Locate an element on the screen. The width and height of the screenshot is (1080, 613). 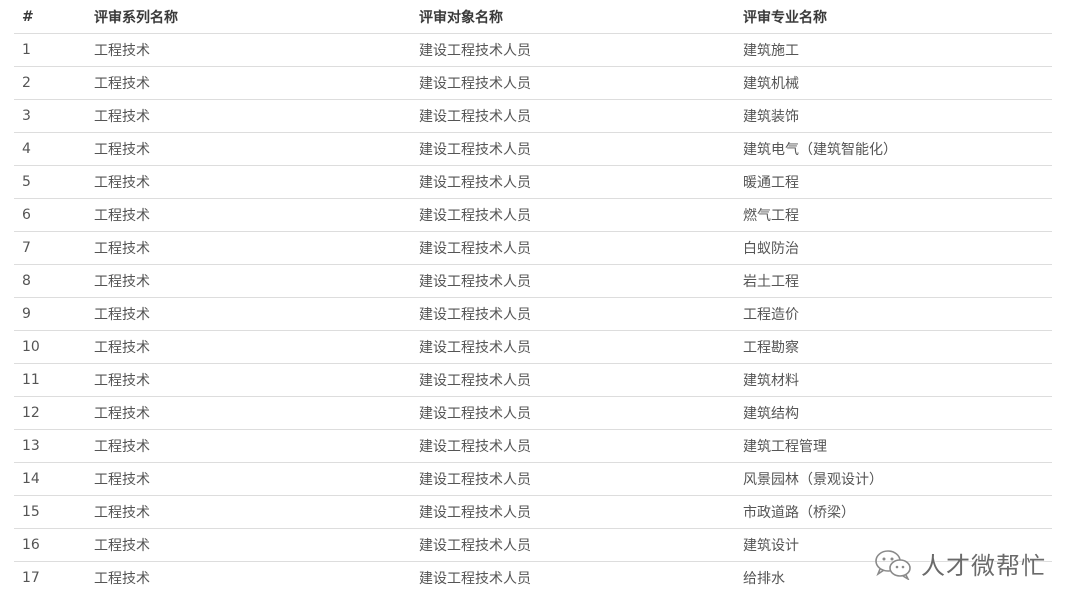
cell-row-index: 14 is located at coordinates (50, 479).